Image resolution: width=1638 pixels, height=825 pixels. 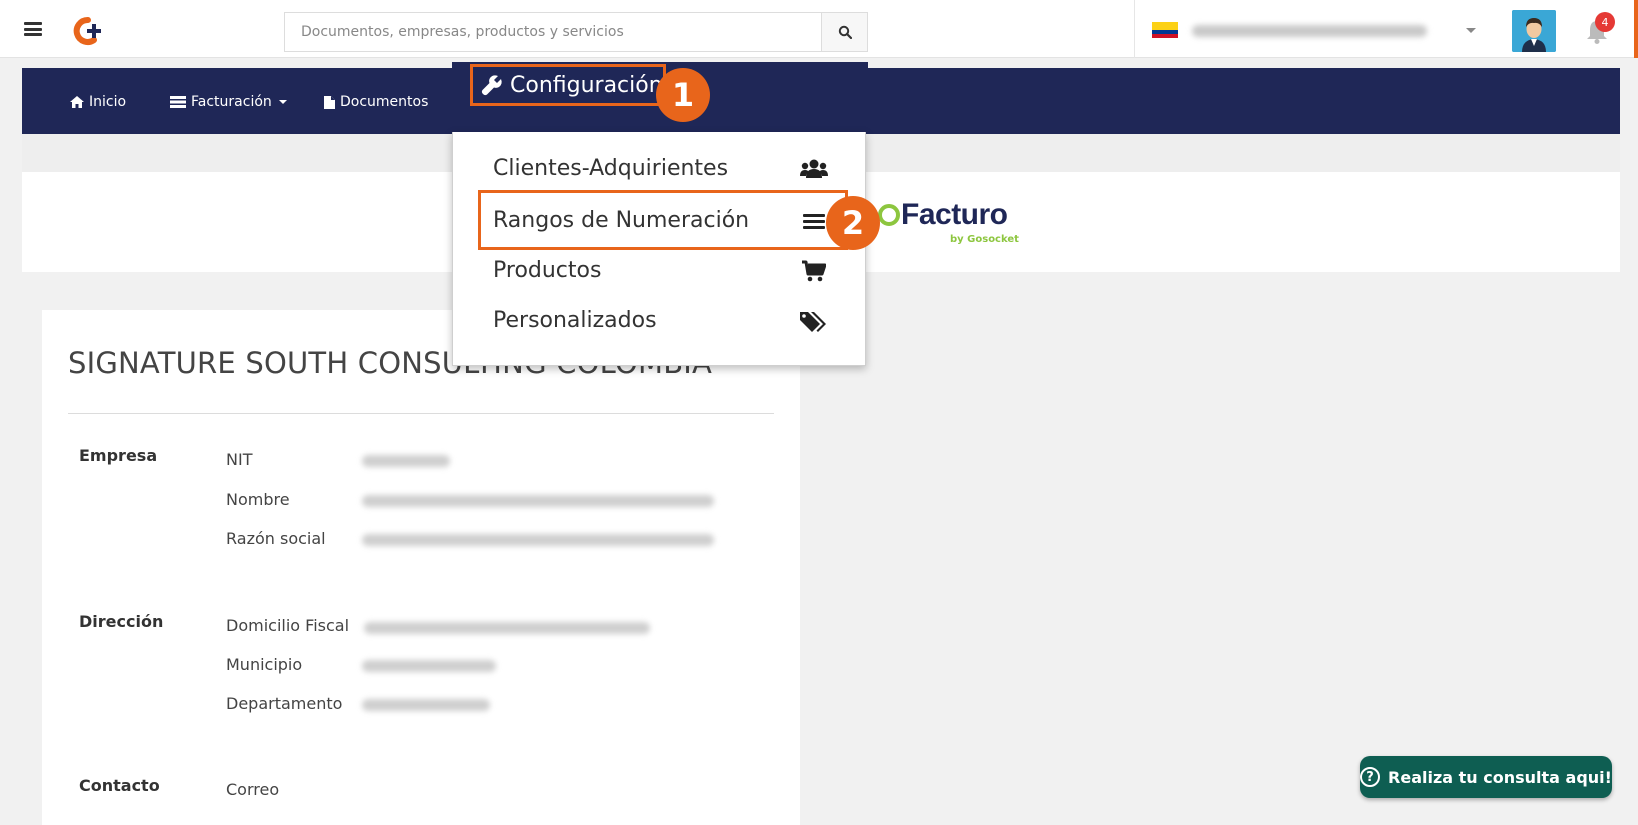 I want to click on nav-documentos: Documentos, so click(x=376, y=102).